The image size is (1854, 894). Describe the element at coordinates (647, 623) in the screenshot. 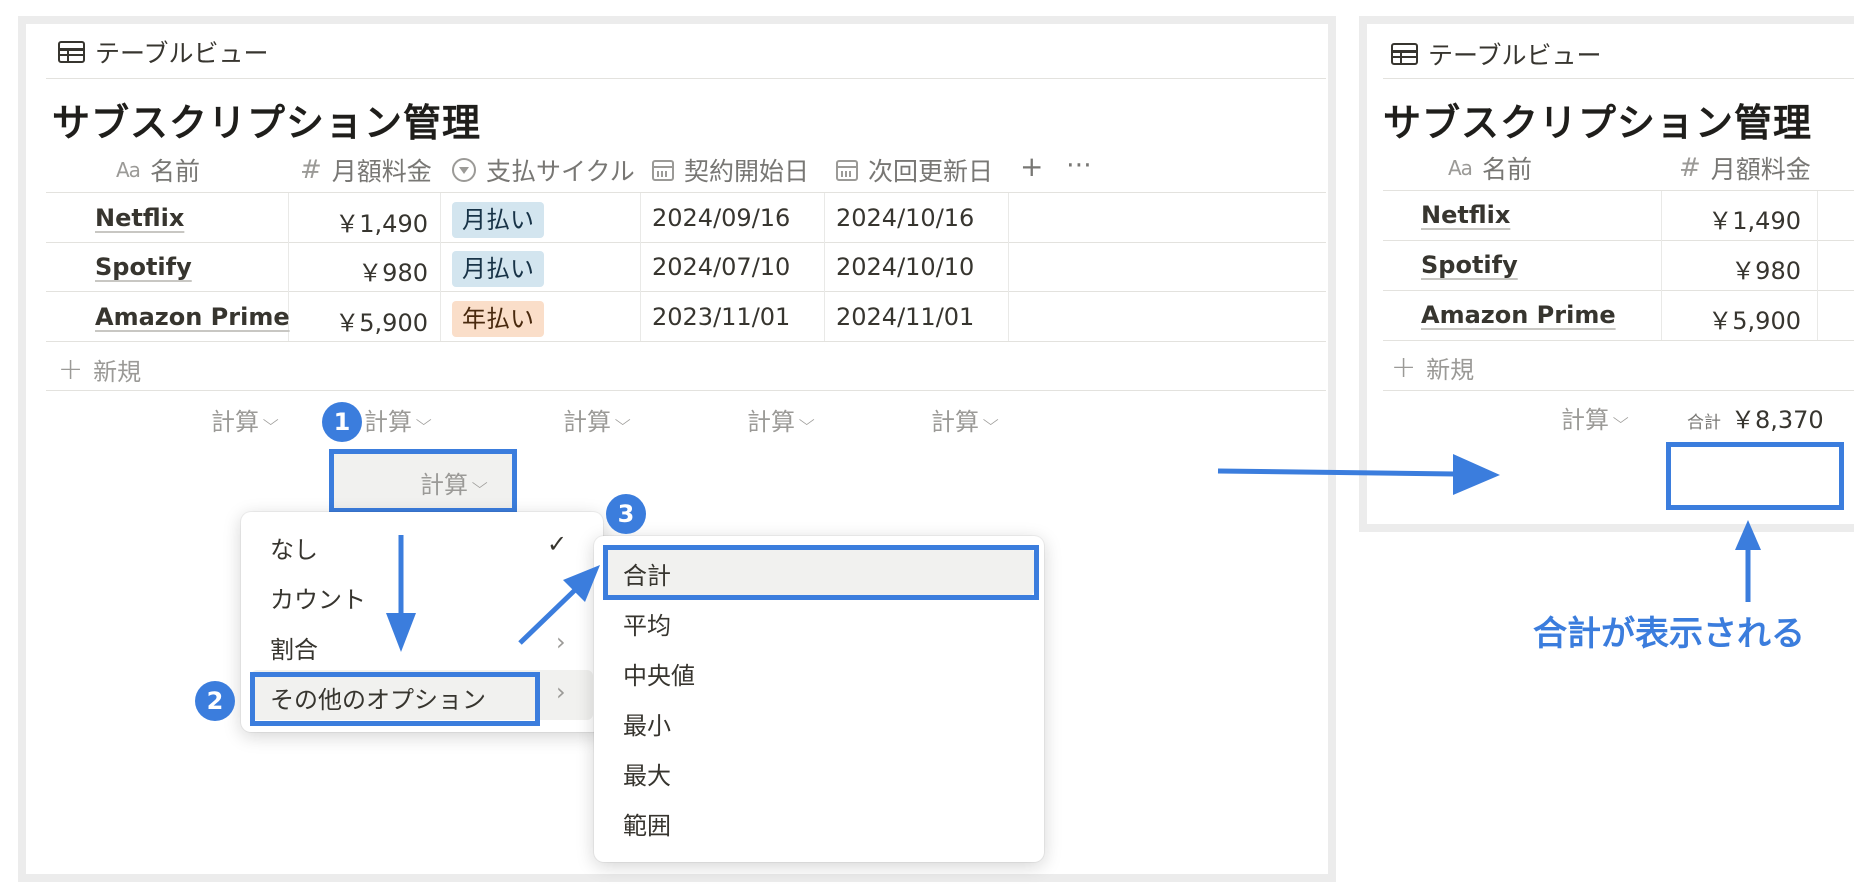

I see `menu-item-average: 平均` at that location.